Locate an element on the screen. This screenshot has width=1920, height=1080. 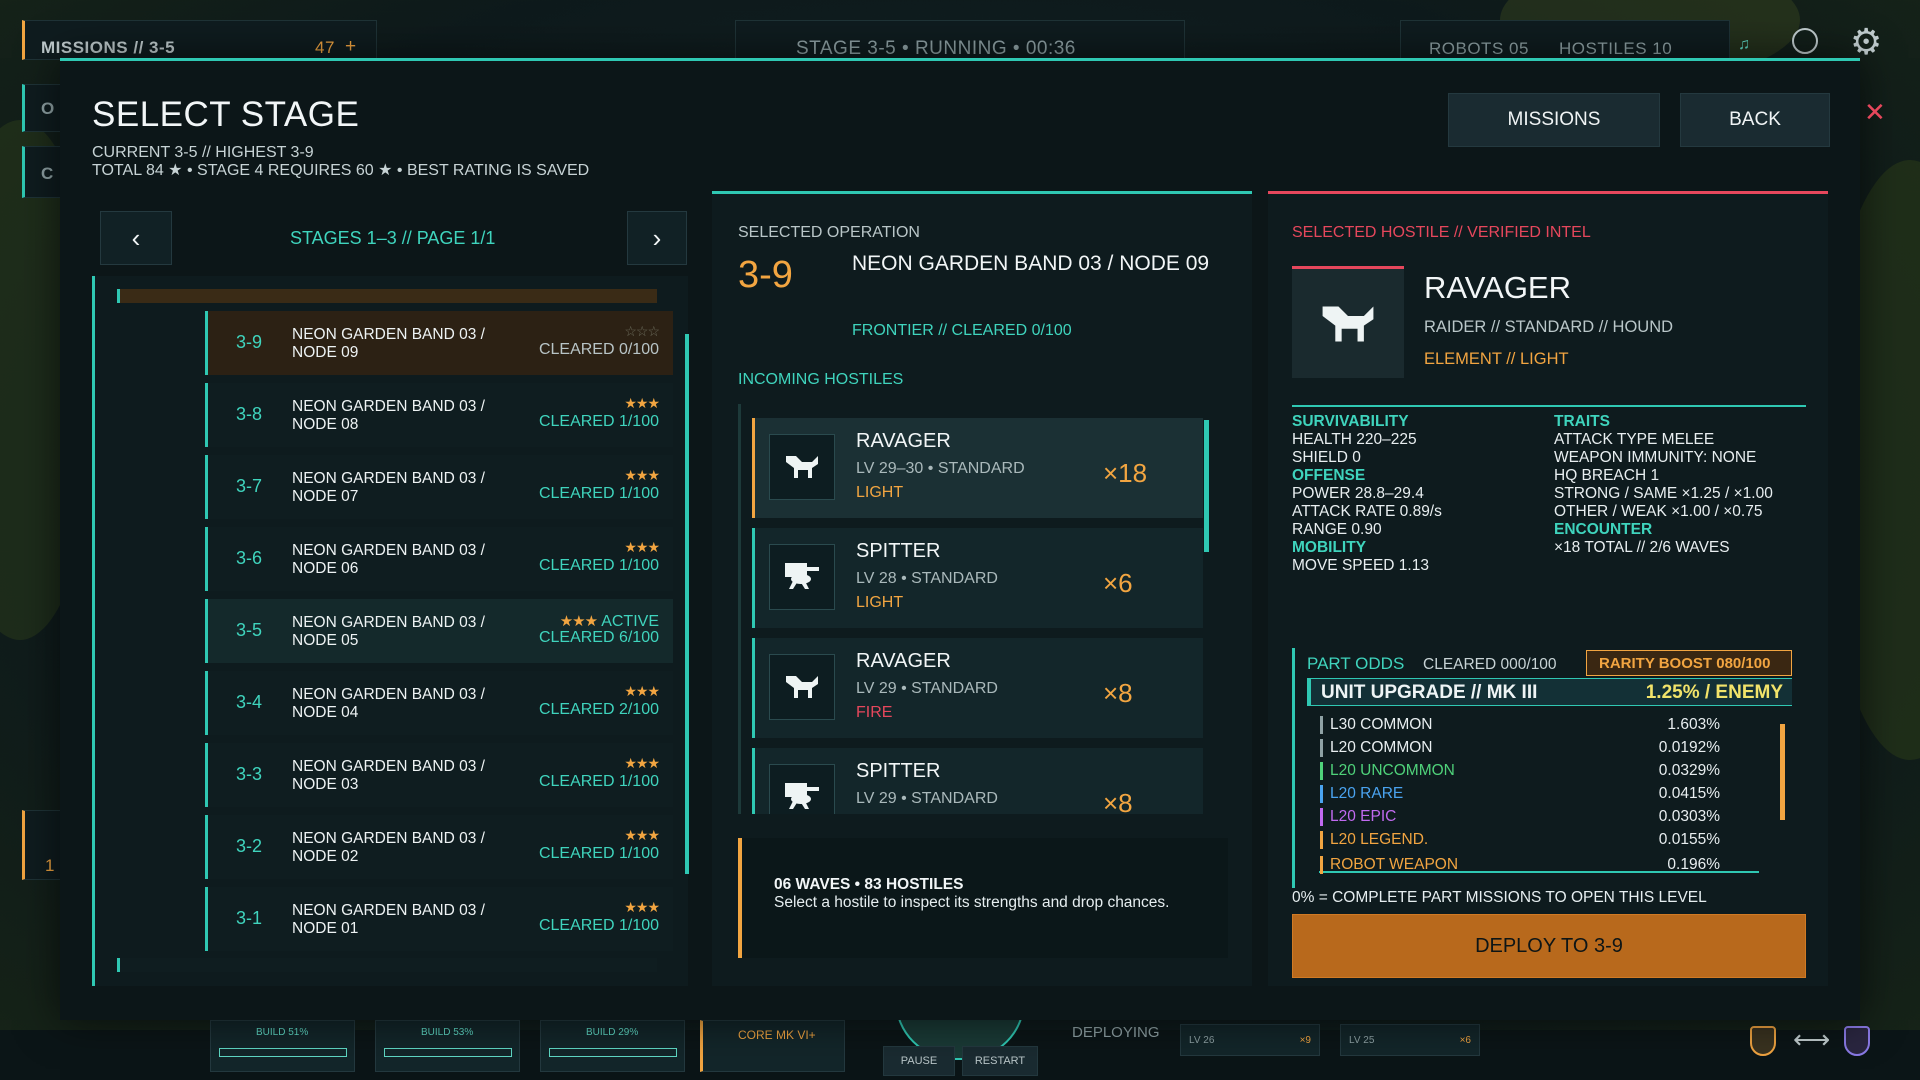
stage-name-line2: NODE 07 is located at coordinates (325, 496).